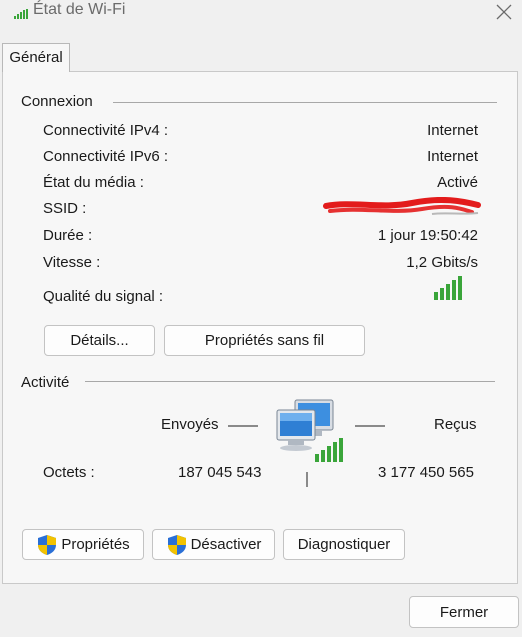  I want to click on sent-label: Envoyés, so click(190, 424).